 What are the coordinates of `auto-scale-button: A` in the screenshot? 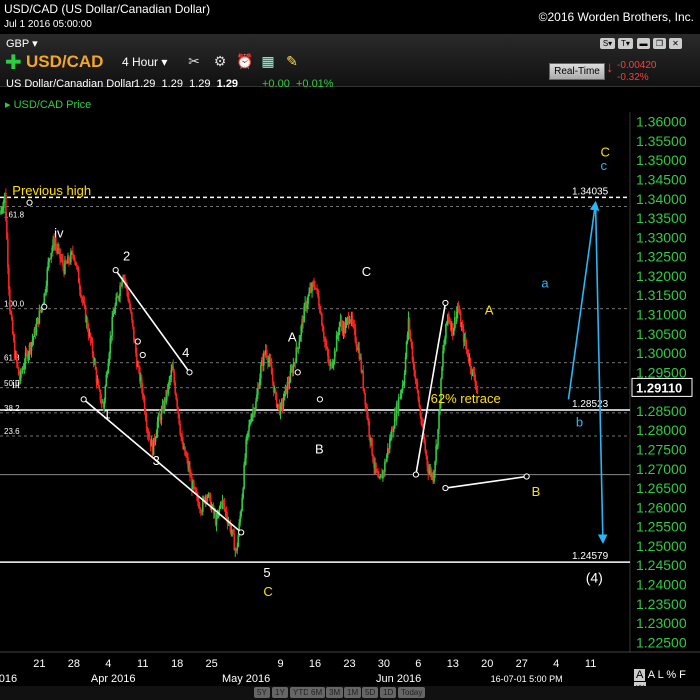 It's located at (640, 675).